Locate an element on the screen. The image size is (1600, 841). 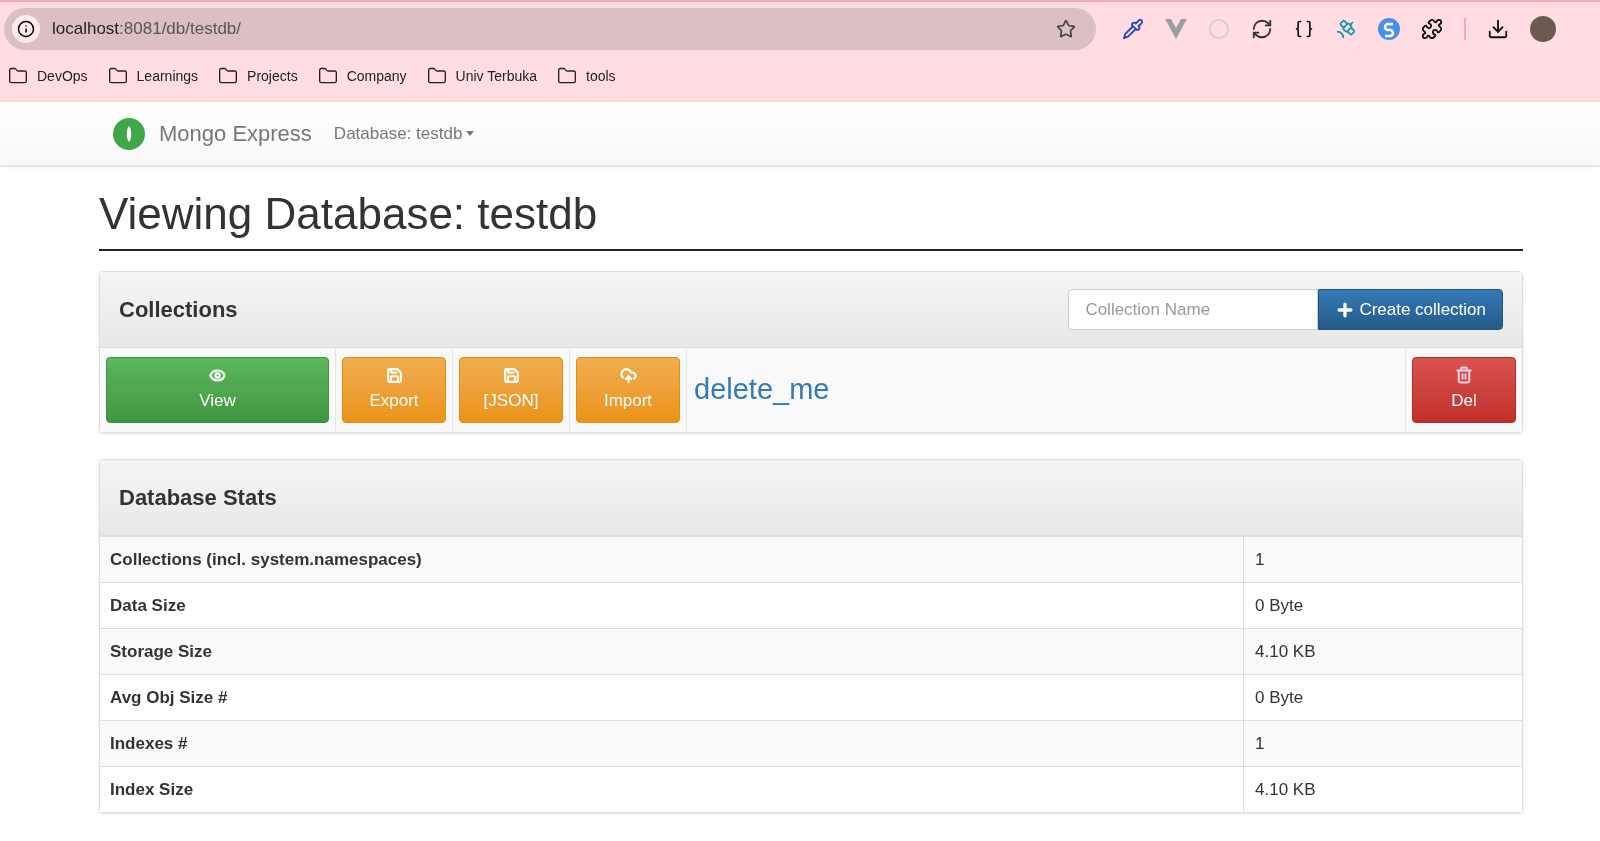
bookmark-folder: Learnings is located at coordinates (153, 76).